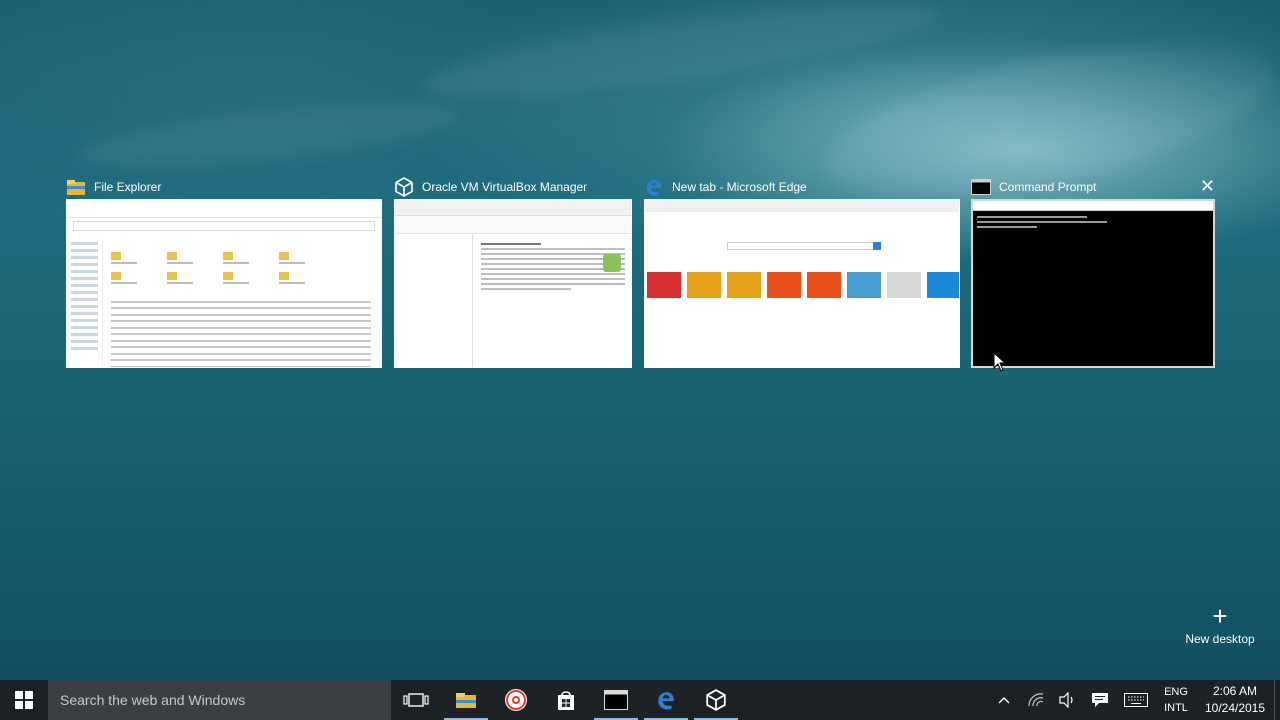  I want to click on taskbar-chrome, so click(516, 700).